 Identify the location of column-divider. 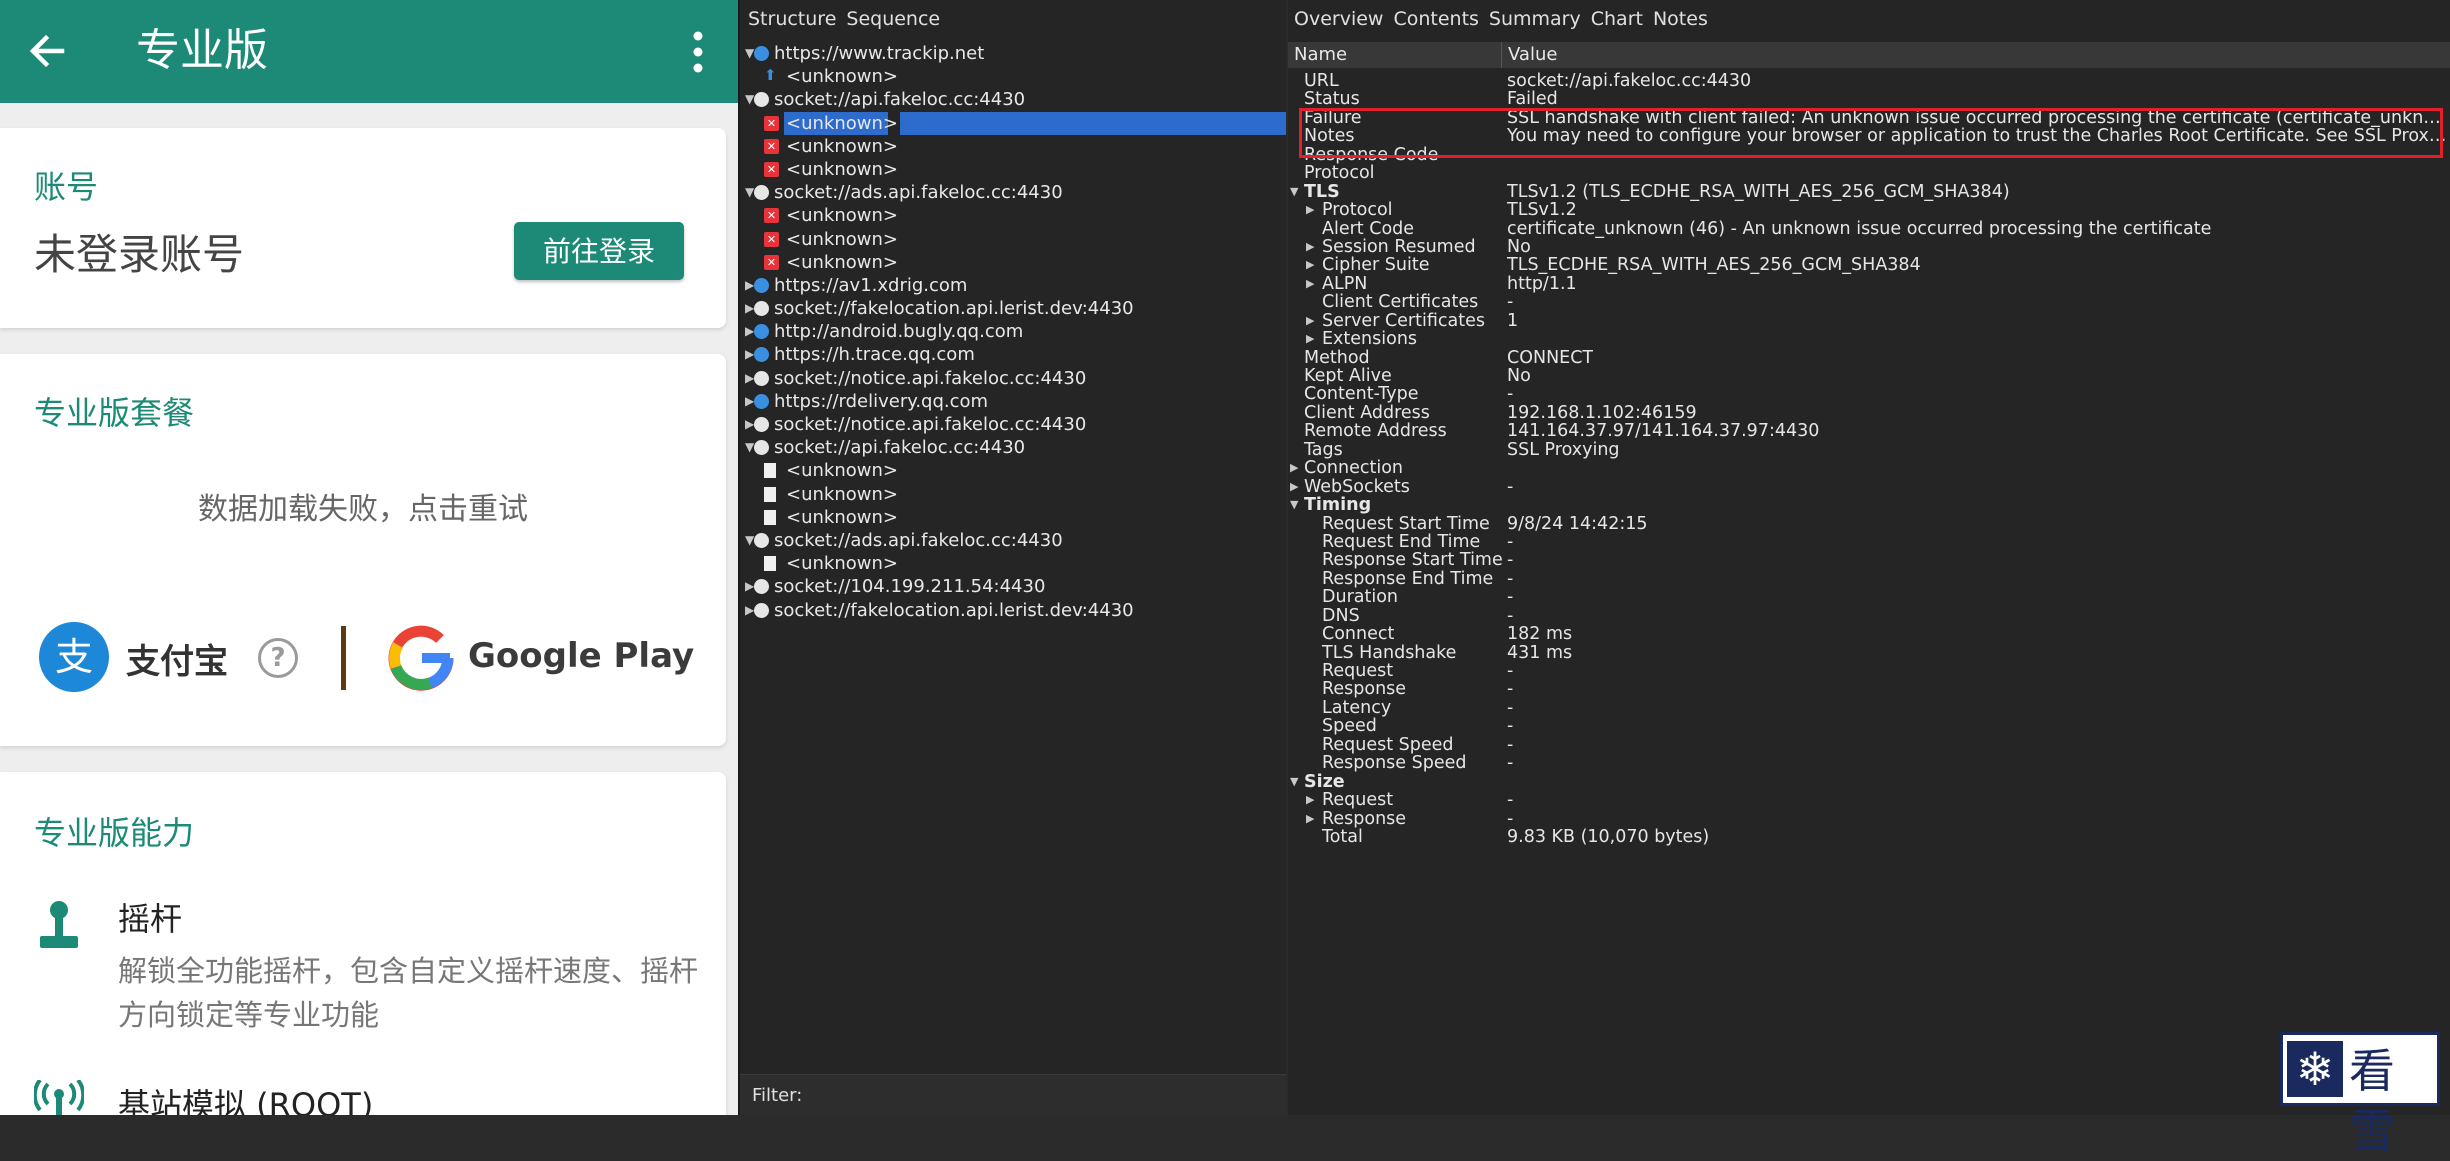
(1501, 55).